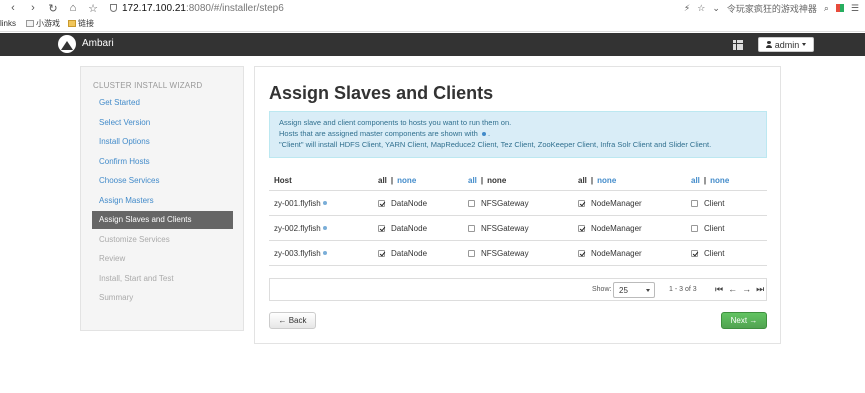  I want to click on first-page-icon: ⏮, so click(719, 289).